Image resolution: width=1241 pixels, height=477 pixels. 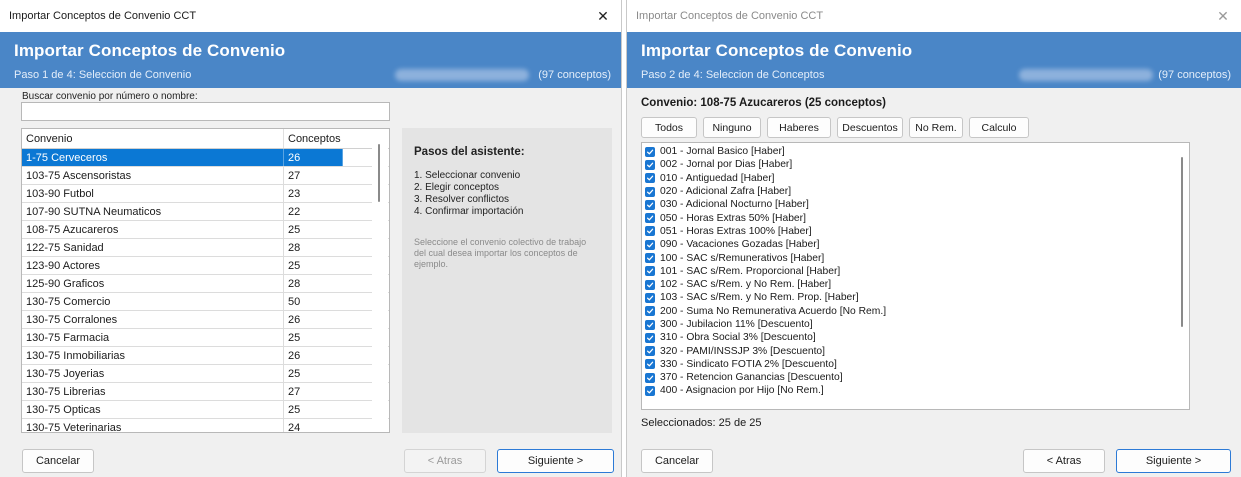 I want to click on cell-conceptos: 26, so click(x=313, y=157).